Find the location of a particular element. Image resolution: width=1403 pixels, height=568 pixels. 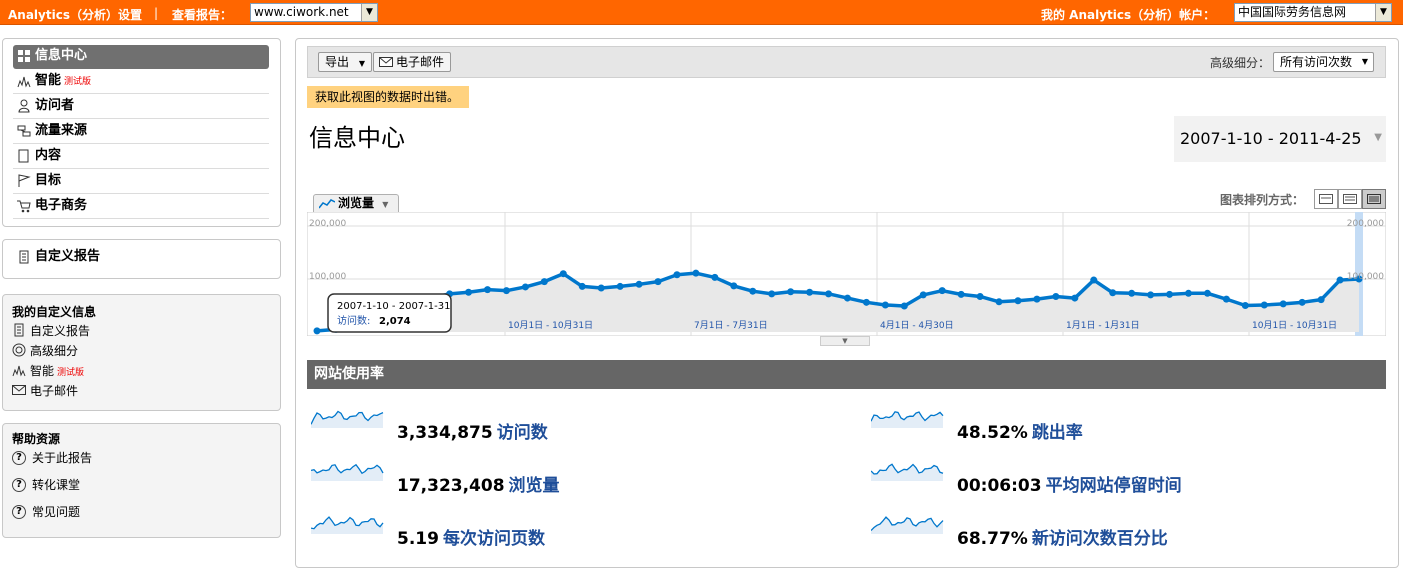

nav-item-6: 电子商务 is located at coordinates (141, 207).